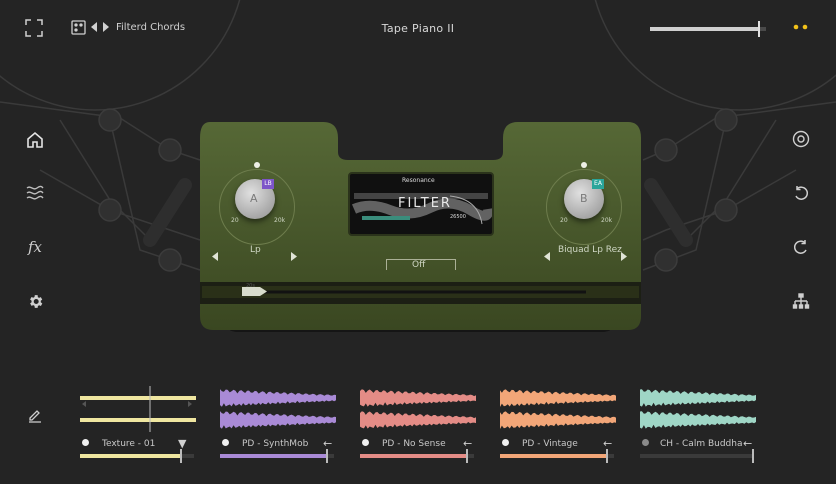  Describe the element at coordinates (257, 165) in the screenshot. I see `knob-a-indicator-dot` at that location.